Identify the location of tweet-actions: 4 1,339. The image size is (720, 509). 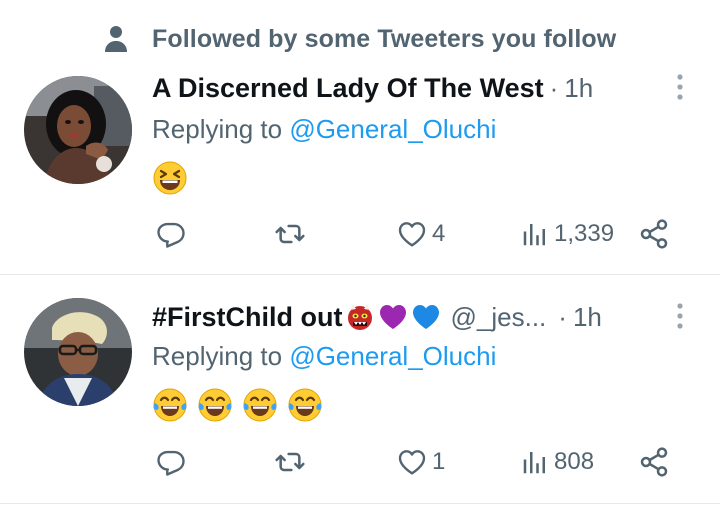
(417, 234).